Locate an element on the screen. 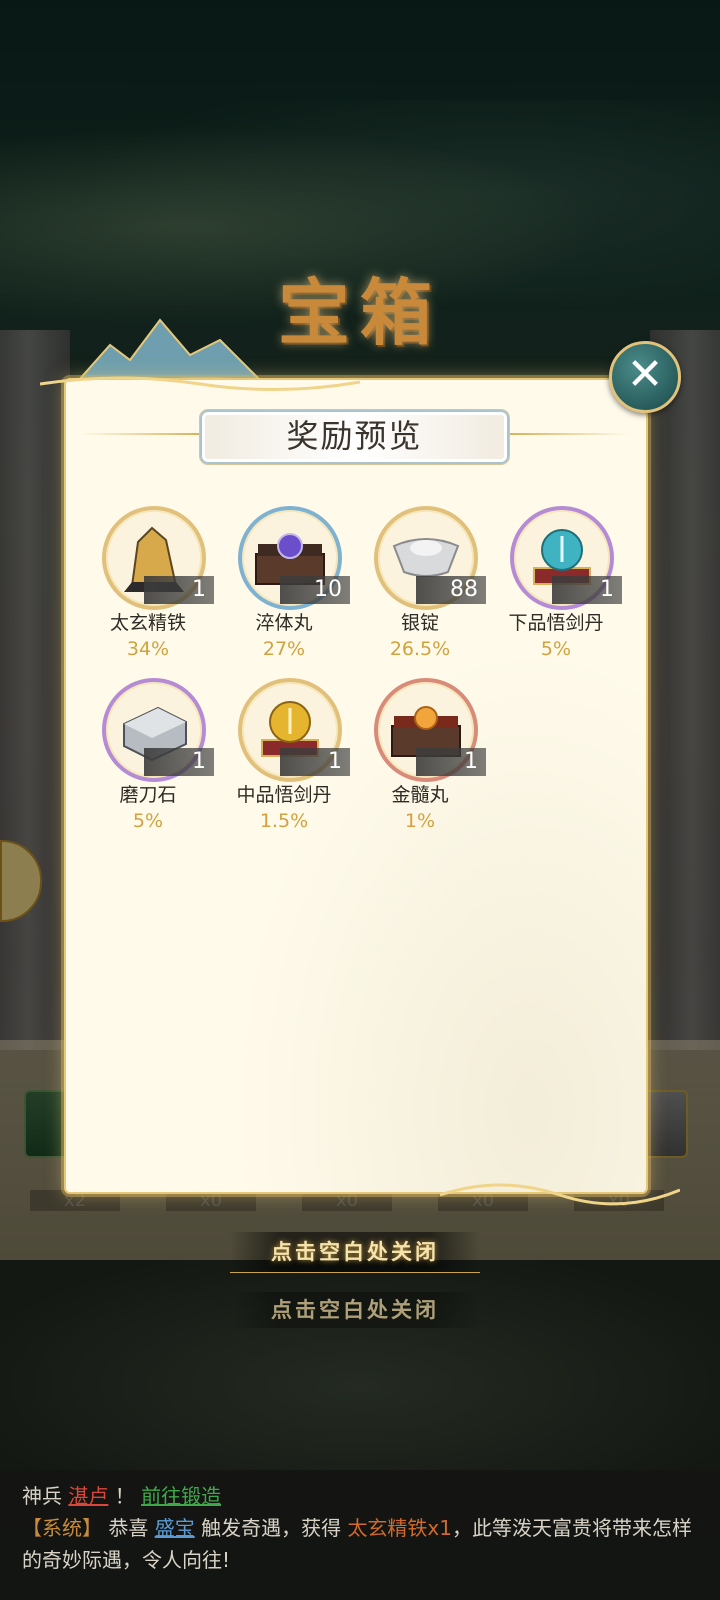  close-button: ✕ is located at coordinates (645, 377).